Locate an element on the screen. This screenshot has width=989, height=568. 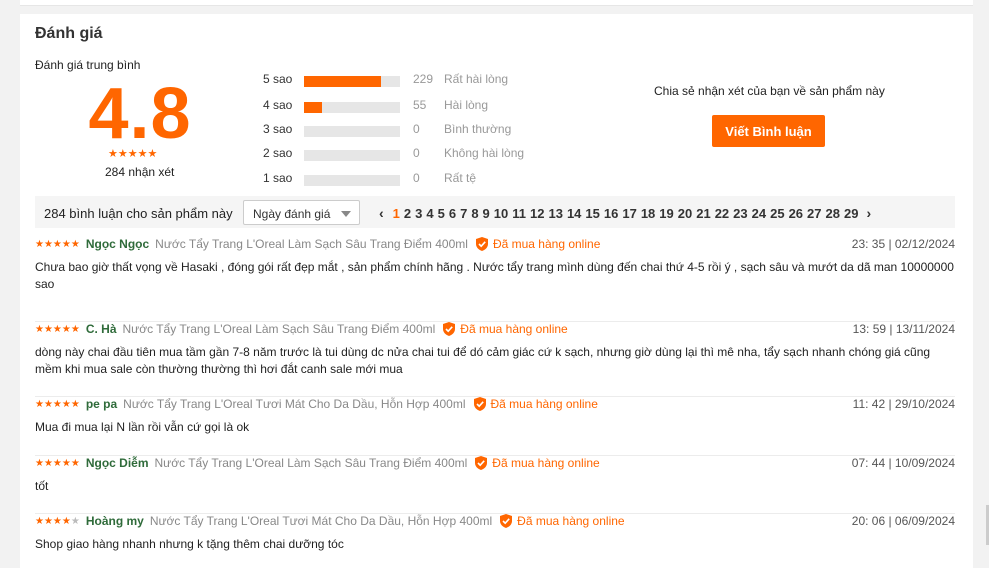
page-link: 23 is located at coordinates (740, 213).